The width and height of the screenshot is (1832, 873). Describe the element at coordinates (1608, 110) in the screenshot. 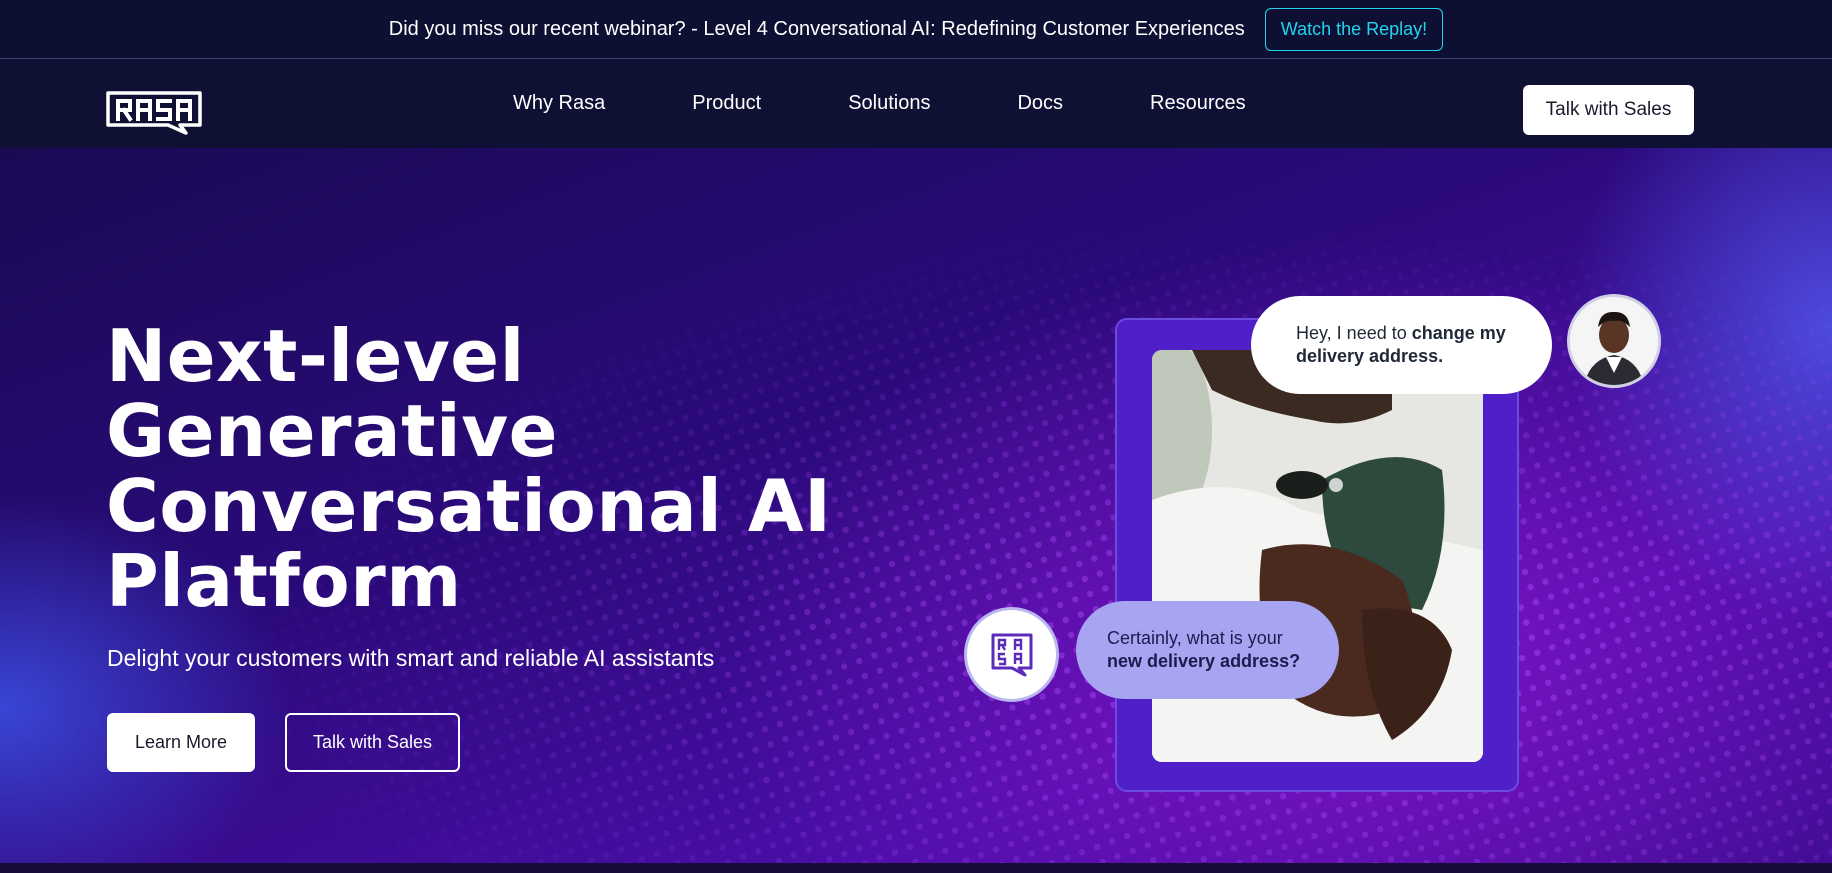

I see `talk-with-sales-nav-button: Talk with Sales` at that location.